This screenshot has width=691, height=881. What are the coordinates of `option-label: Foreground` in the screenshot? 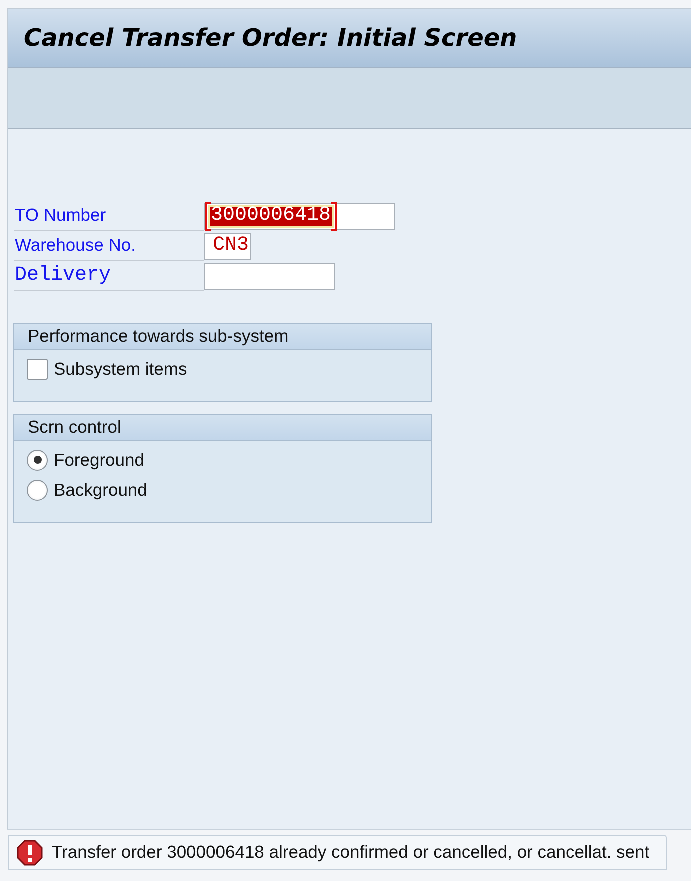 It's located at (99, 460).